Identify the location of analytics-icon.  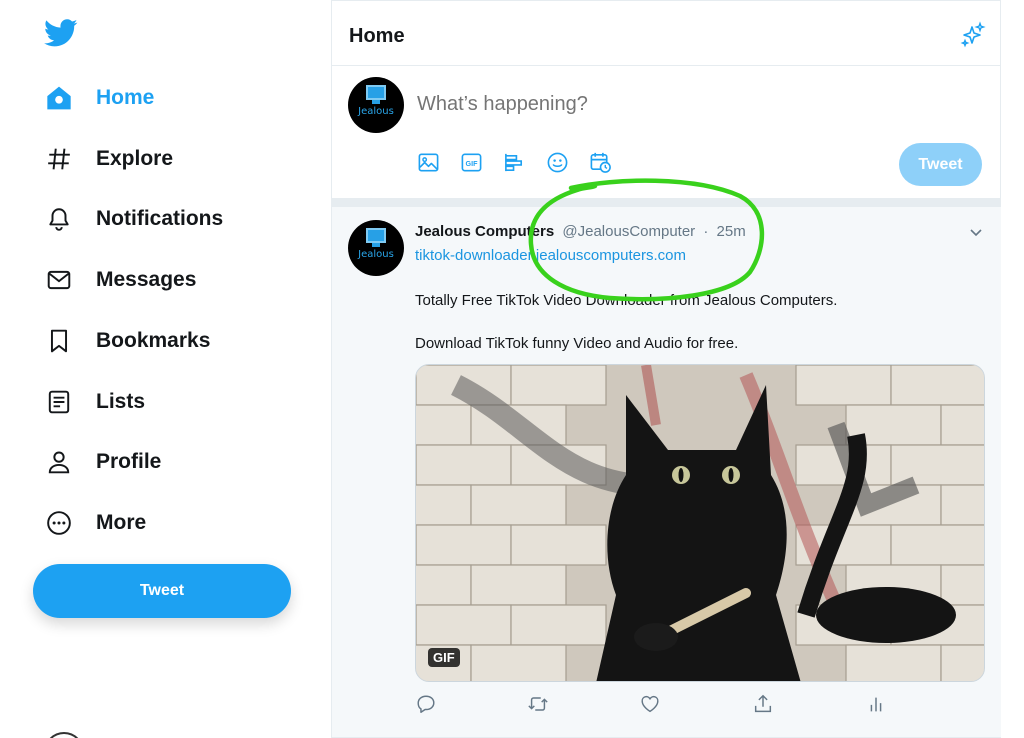
(877, 705).